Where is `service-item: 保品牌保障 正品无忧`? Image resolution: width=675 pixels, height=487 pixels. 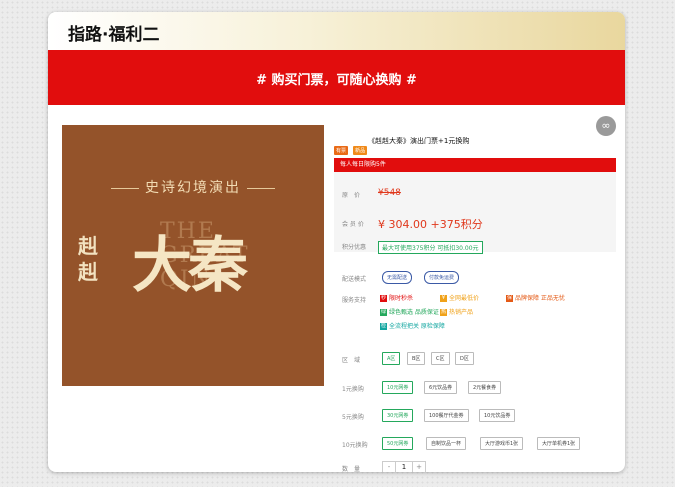 service-item: 保品牌保障 正品无忧 is located at coordinates (535, 298).